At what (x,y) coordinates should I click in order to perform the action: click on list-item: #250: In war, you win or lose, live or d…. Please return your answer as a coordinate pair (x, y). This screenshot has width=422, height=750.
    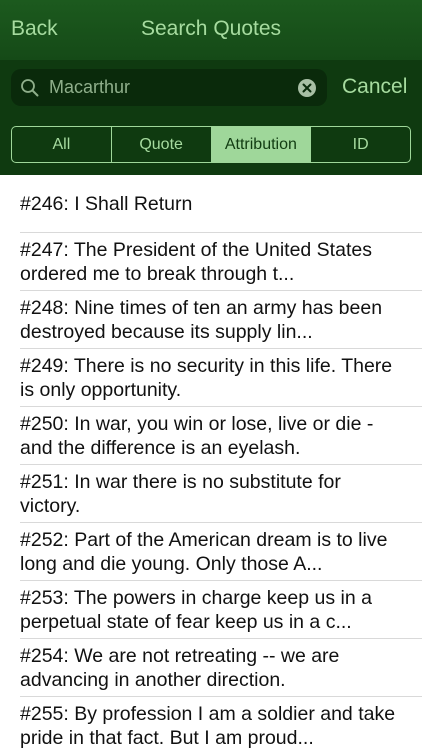
    Looking at the image, I should click on (221, 436).